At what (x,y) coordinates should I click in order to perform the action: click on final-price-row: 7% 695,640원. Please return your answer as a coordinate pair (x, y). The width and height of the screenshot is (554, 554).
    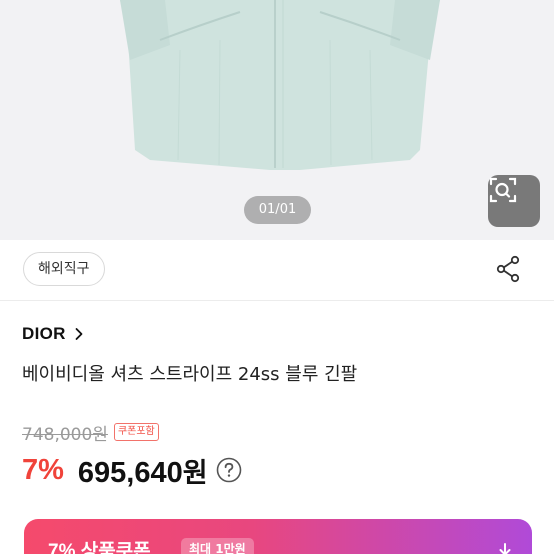
    Looking at the image, I should click on (132, 470).